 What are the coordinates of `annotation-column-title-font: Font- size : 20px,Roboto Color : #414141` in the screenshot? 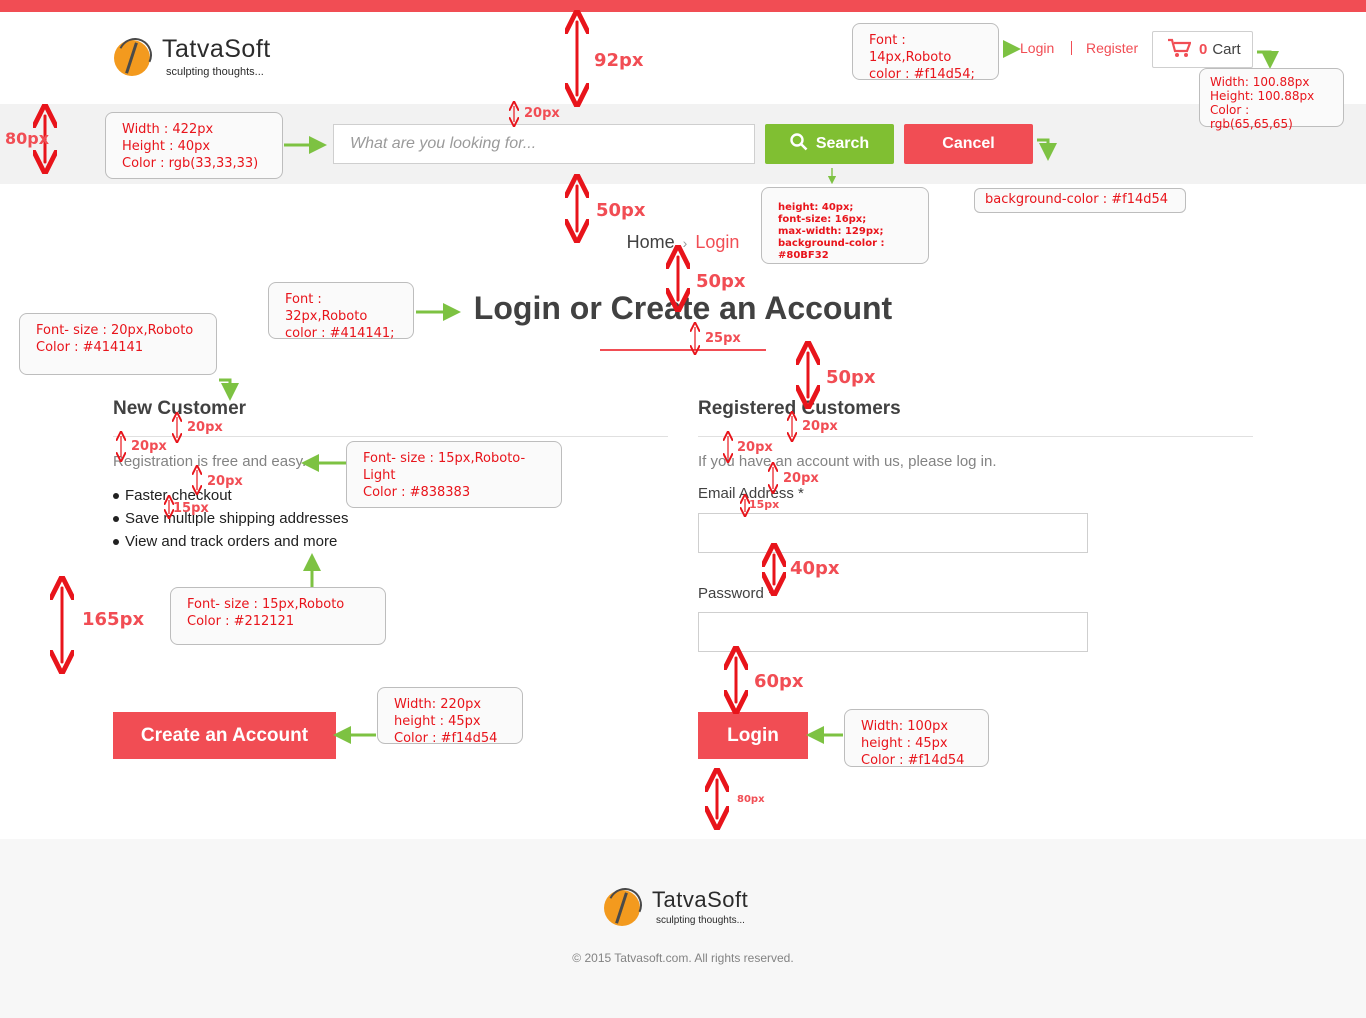 It's located at (118, 344).